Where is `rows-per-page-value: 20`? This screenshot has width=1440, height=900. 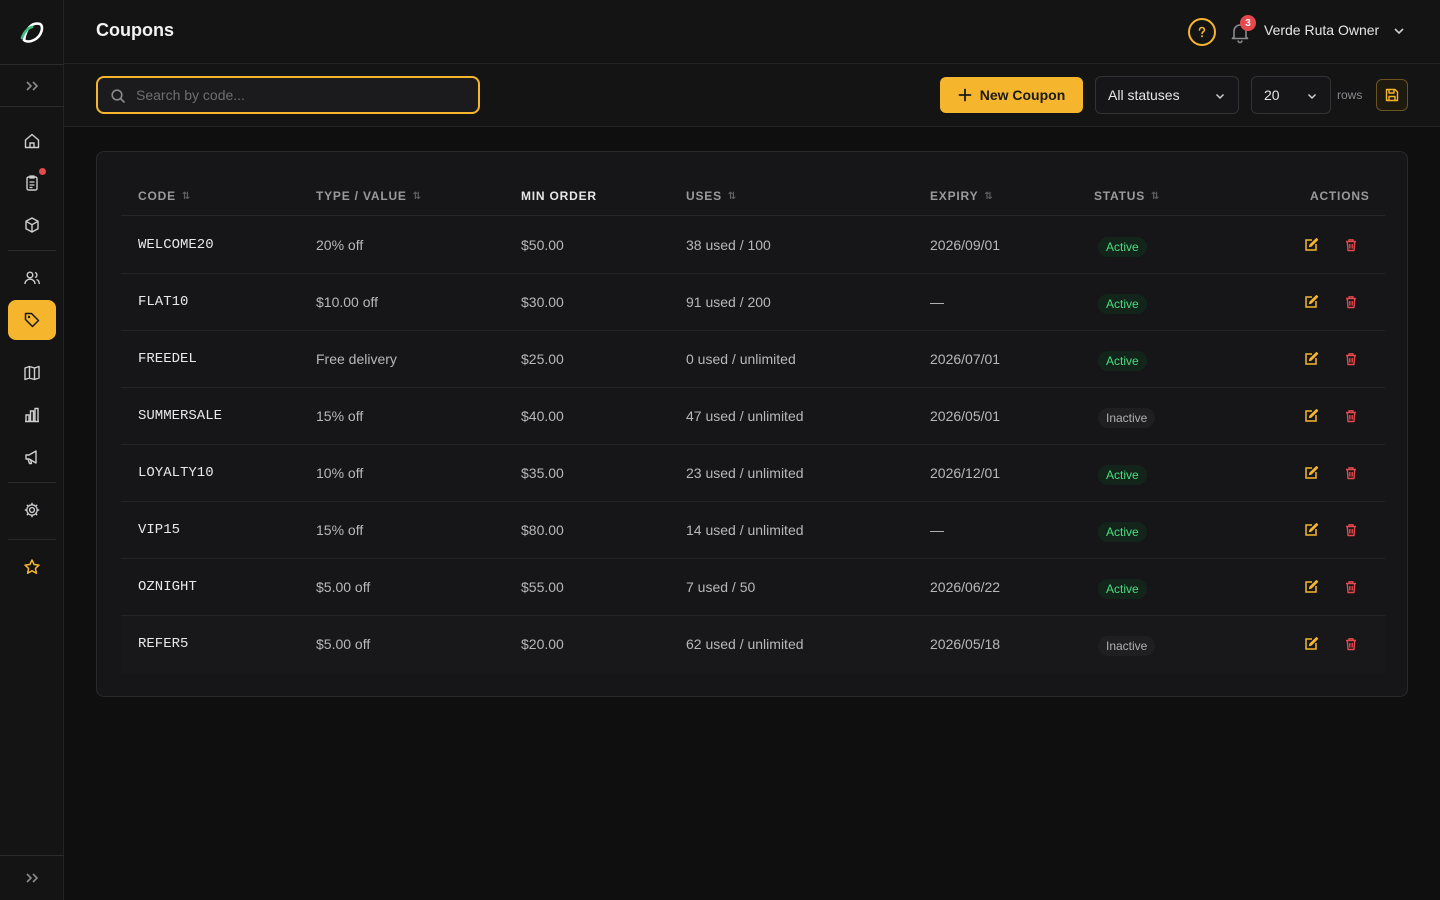 rows-per-page-value: 20 is located at coordinates (1272, 95).